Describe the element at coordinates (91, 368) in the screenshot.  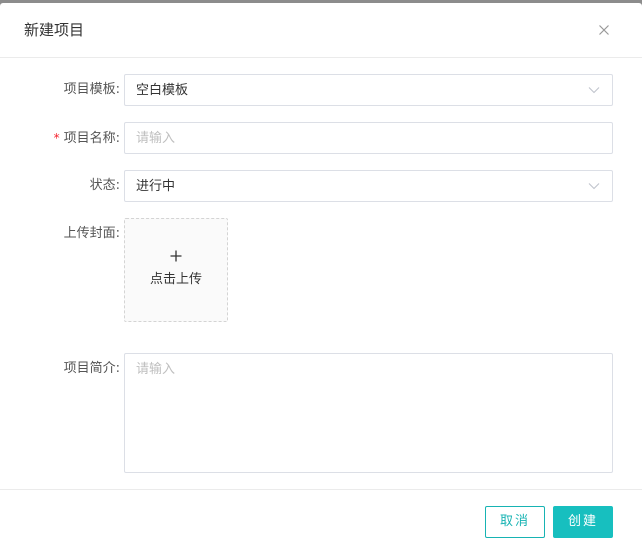
I see `description-label: 项目简介:` at that location.